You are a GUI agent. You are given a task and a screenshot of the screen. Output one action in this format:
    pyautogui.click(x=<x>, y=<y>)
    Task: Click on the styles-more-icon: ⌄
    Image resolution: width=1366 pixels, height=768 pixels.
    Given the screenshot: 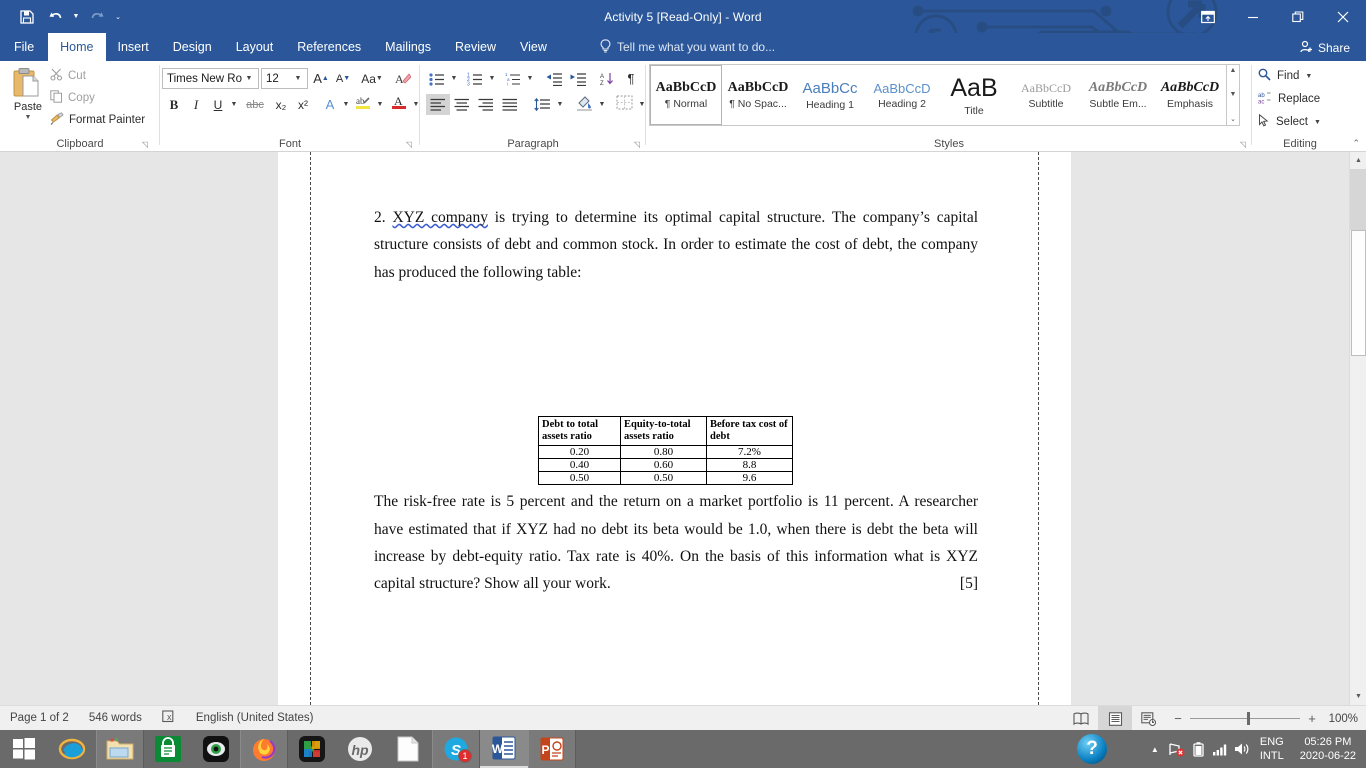 What is the action you would take?
    pyautogui.click(x=1233, y=119)
    